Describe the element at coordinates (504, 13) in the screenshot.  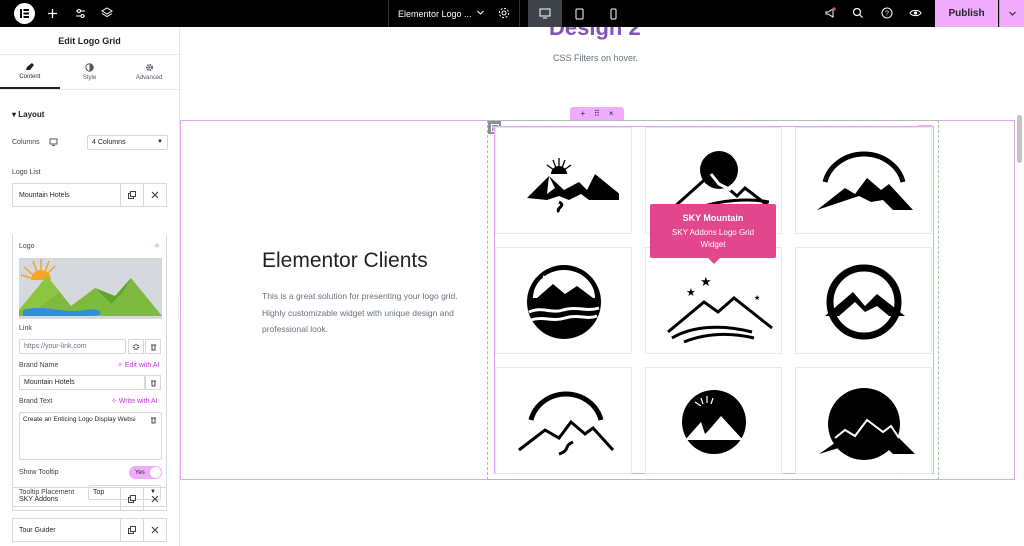
I see `page-settings-gear-icon` at that location.